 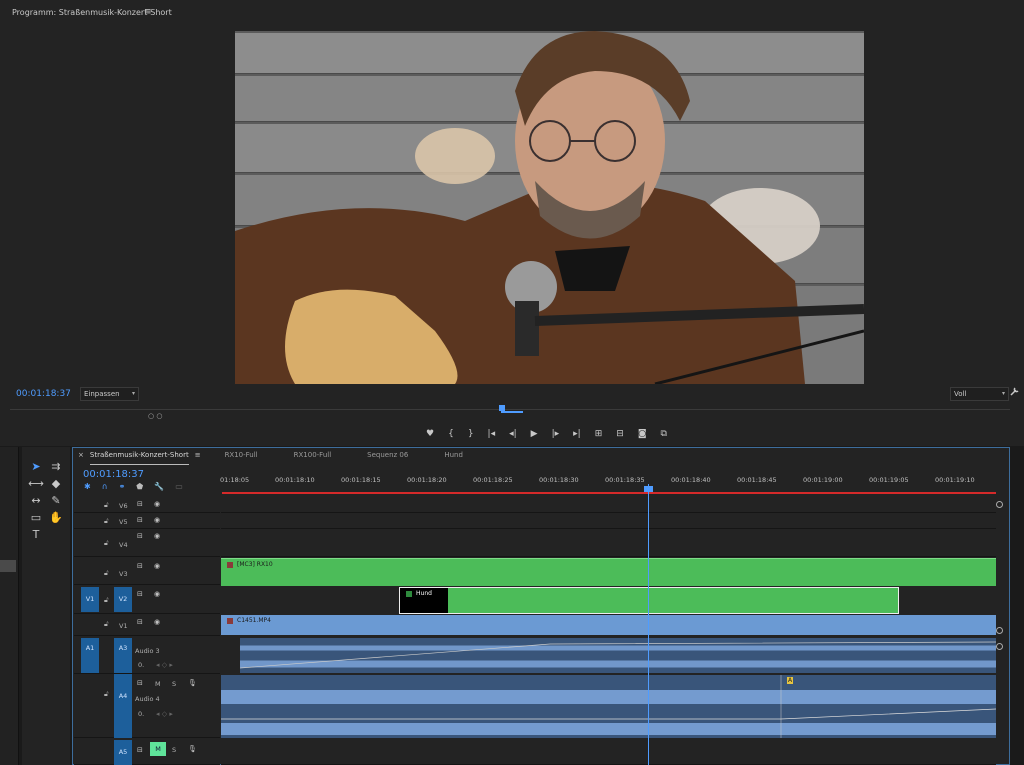 I want to click on clip-v2-hund: Hund, so click(x=649, y=600).